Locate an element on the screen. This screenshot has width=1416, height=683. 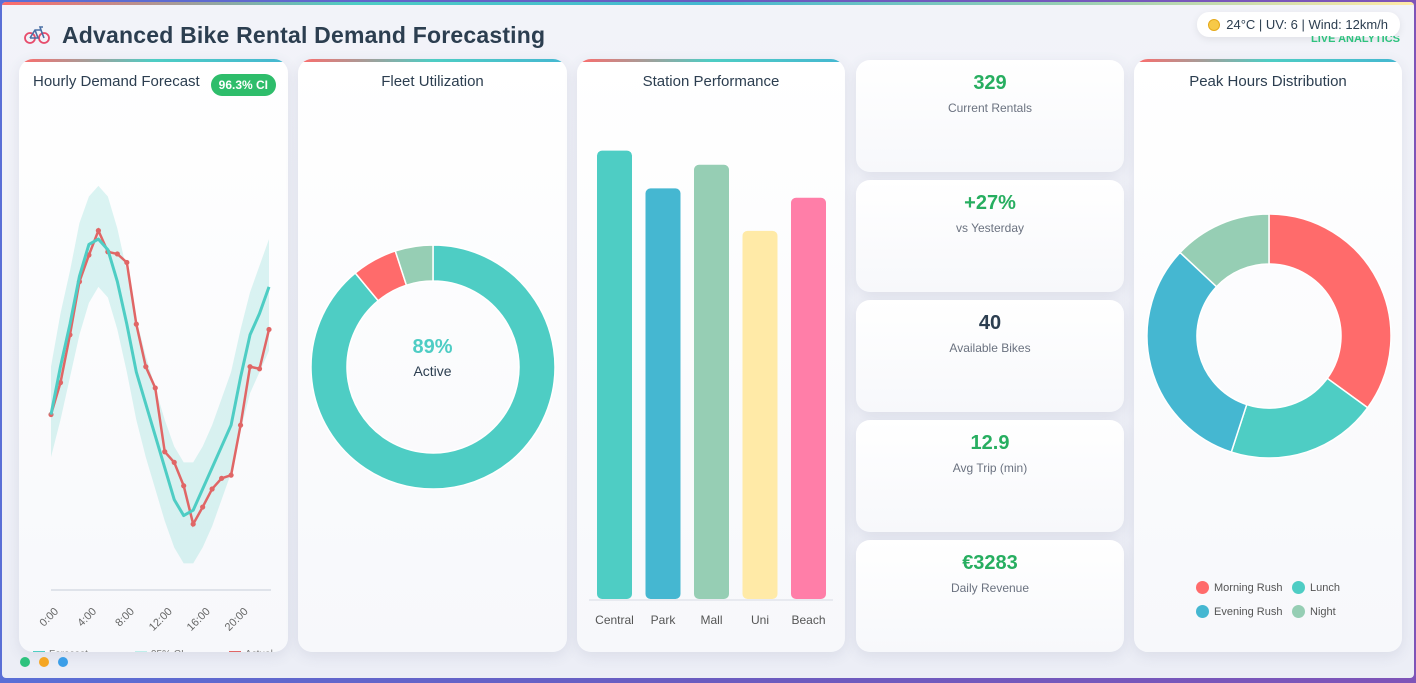
kpi-value: +27% is located at coordinates (990, 203).